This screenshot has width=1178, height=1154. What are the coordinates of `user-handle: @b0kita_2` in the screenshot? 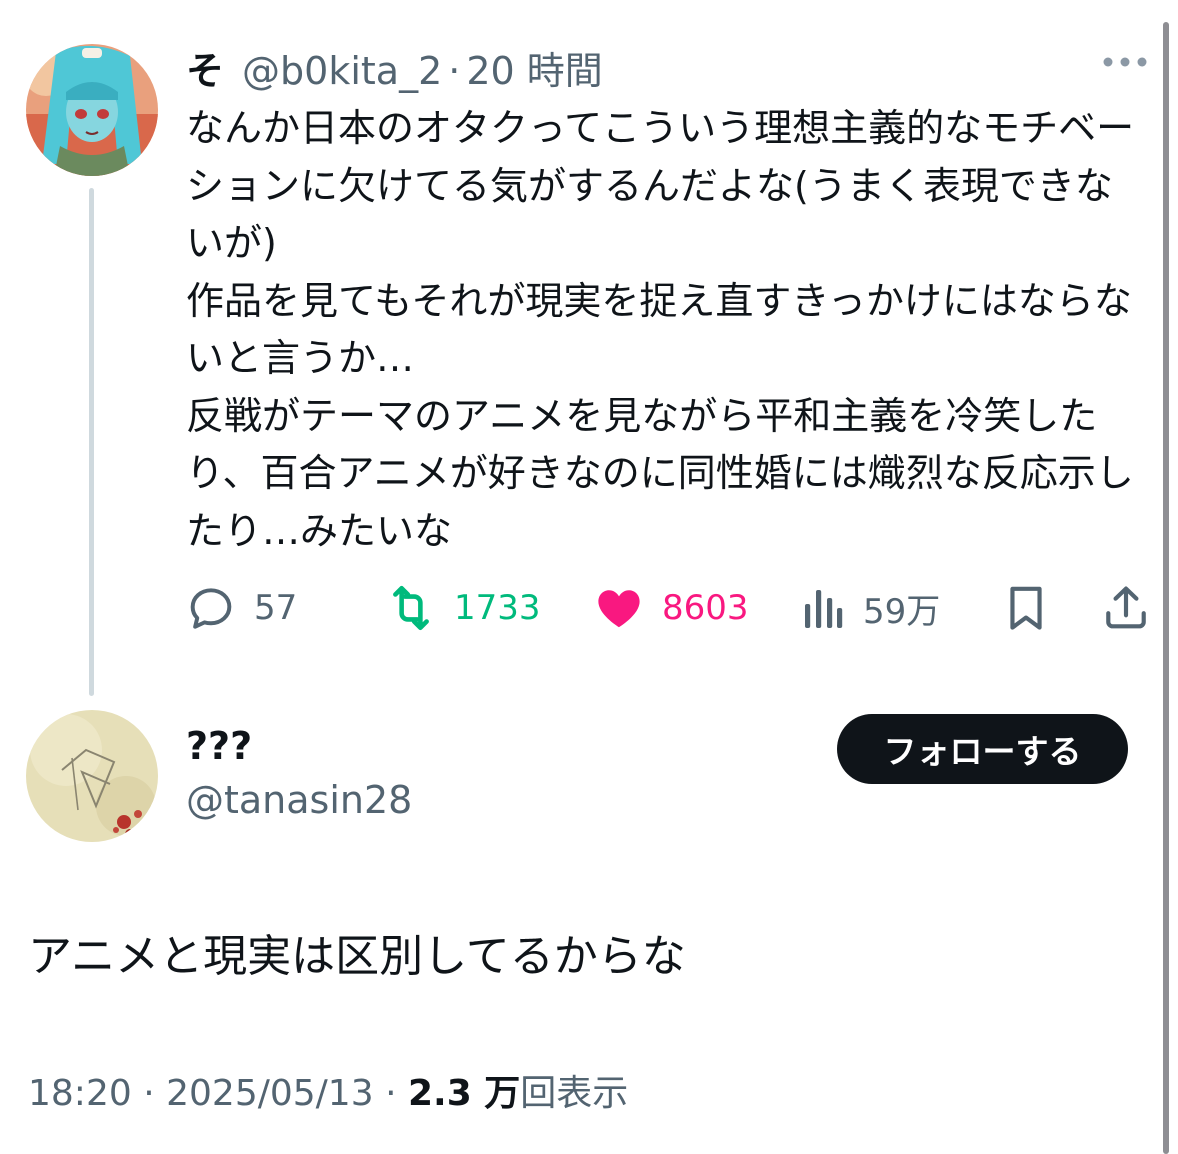 It's located at (342, 71).